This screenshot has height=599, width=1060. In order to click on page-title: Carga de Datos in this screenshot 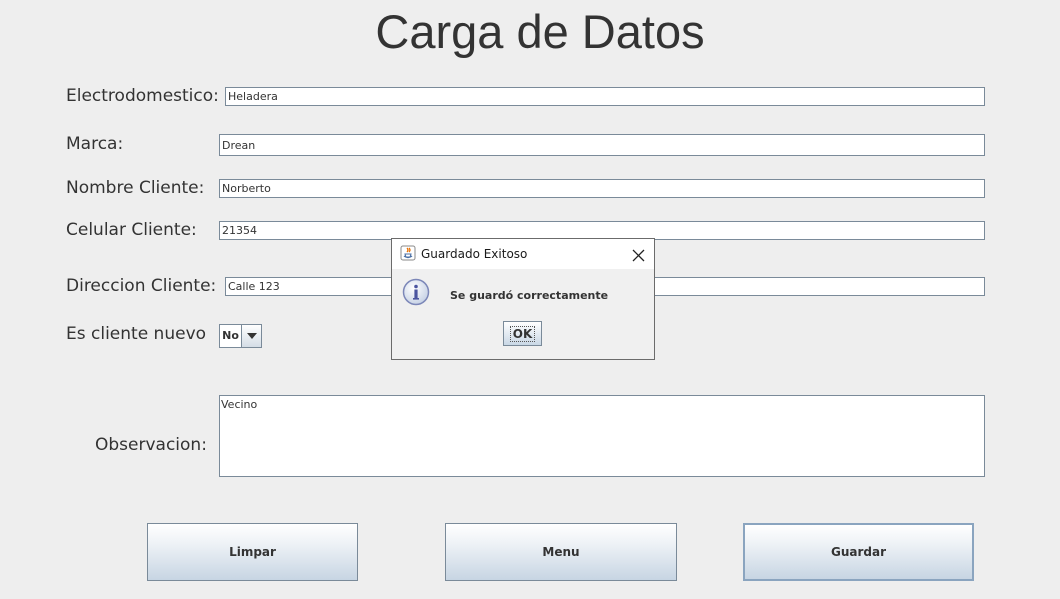, I will do `click(540, 31)`.